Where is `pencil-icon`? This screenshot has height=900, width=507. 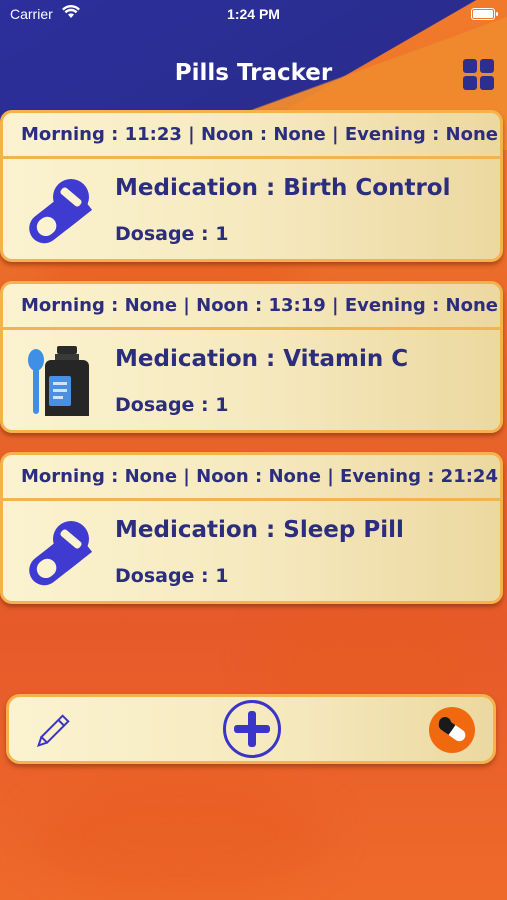
pencil-icon is located at coordinates (52, 732).